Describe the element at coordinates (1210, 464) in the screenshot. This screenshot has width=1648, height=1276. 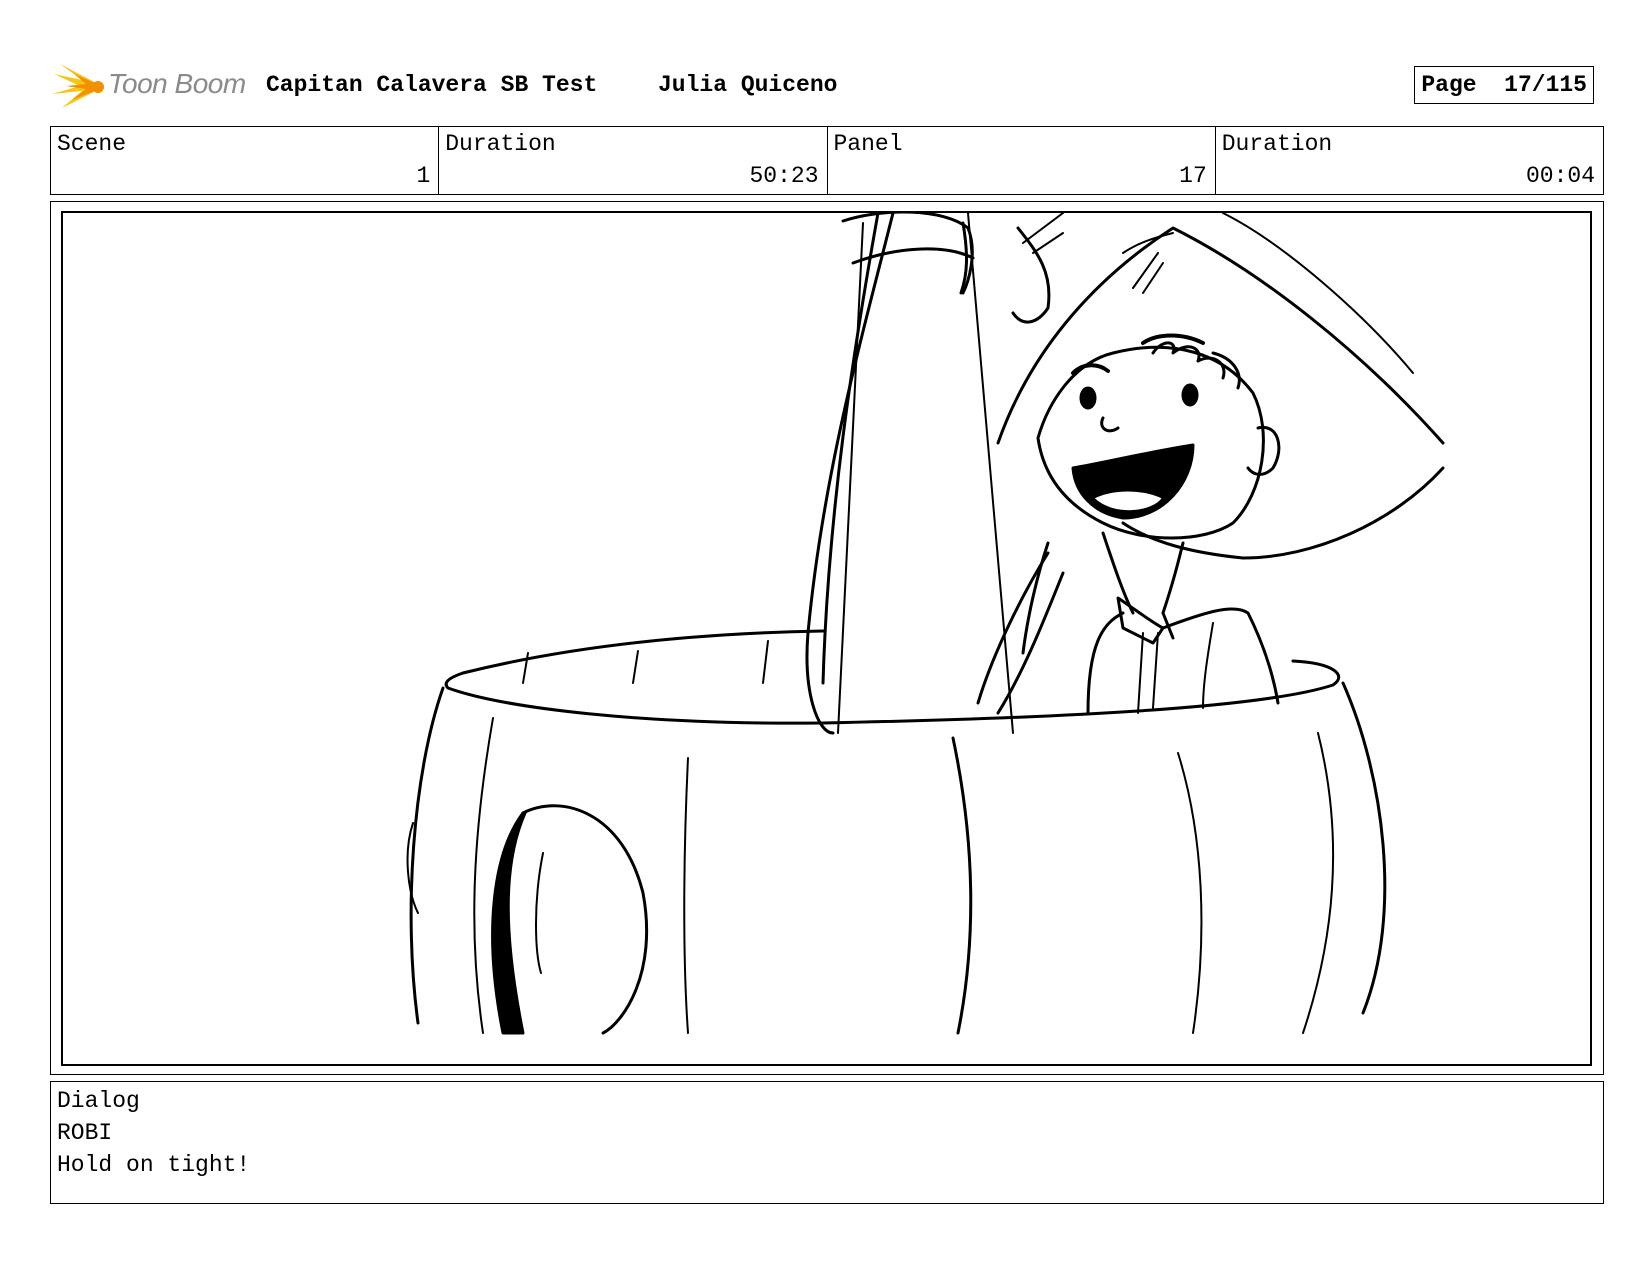
I see `character-robi-sketch` at that location.